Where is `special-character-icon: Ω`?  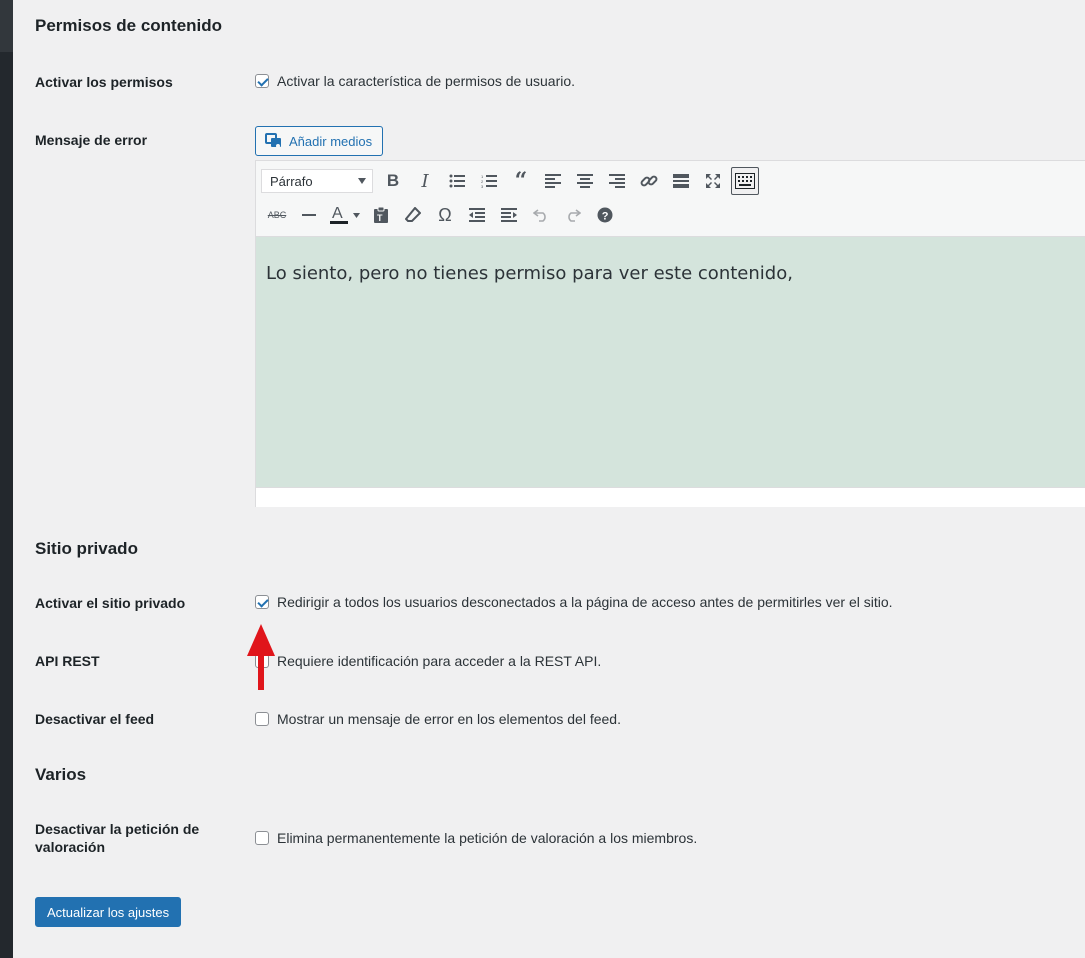
special-character-icon: Ω is located at coordinates (445, 215).